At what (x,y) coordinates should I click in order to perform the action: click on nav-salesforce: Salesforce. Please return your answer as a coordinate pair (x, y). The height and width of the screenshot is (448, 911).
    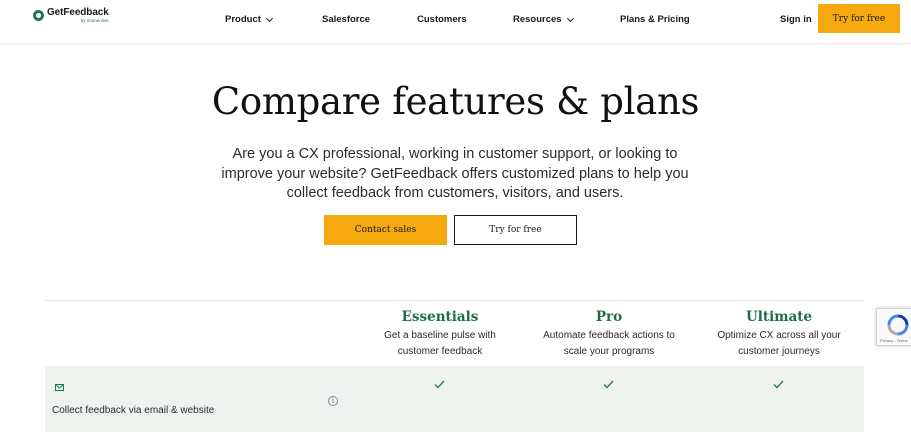
    Looking at the image, I should click on (346, 19).